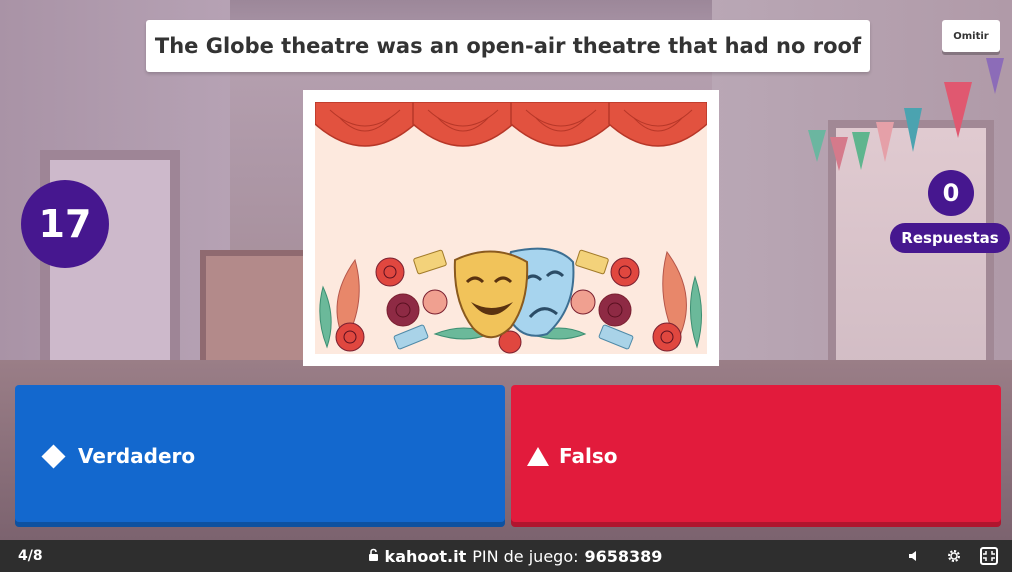  Describe the element at coordinates (137, 456) in the screenshot. I see `answer-label-true: Verdadero` at that location.